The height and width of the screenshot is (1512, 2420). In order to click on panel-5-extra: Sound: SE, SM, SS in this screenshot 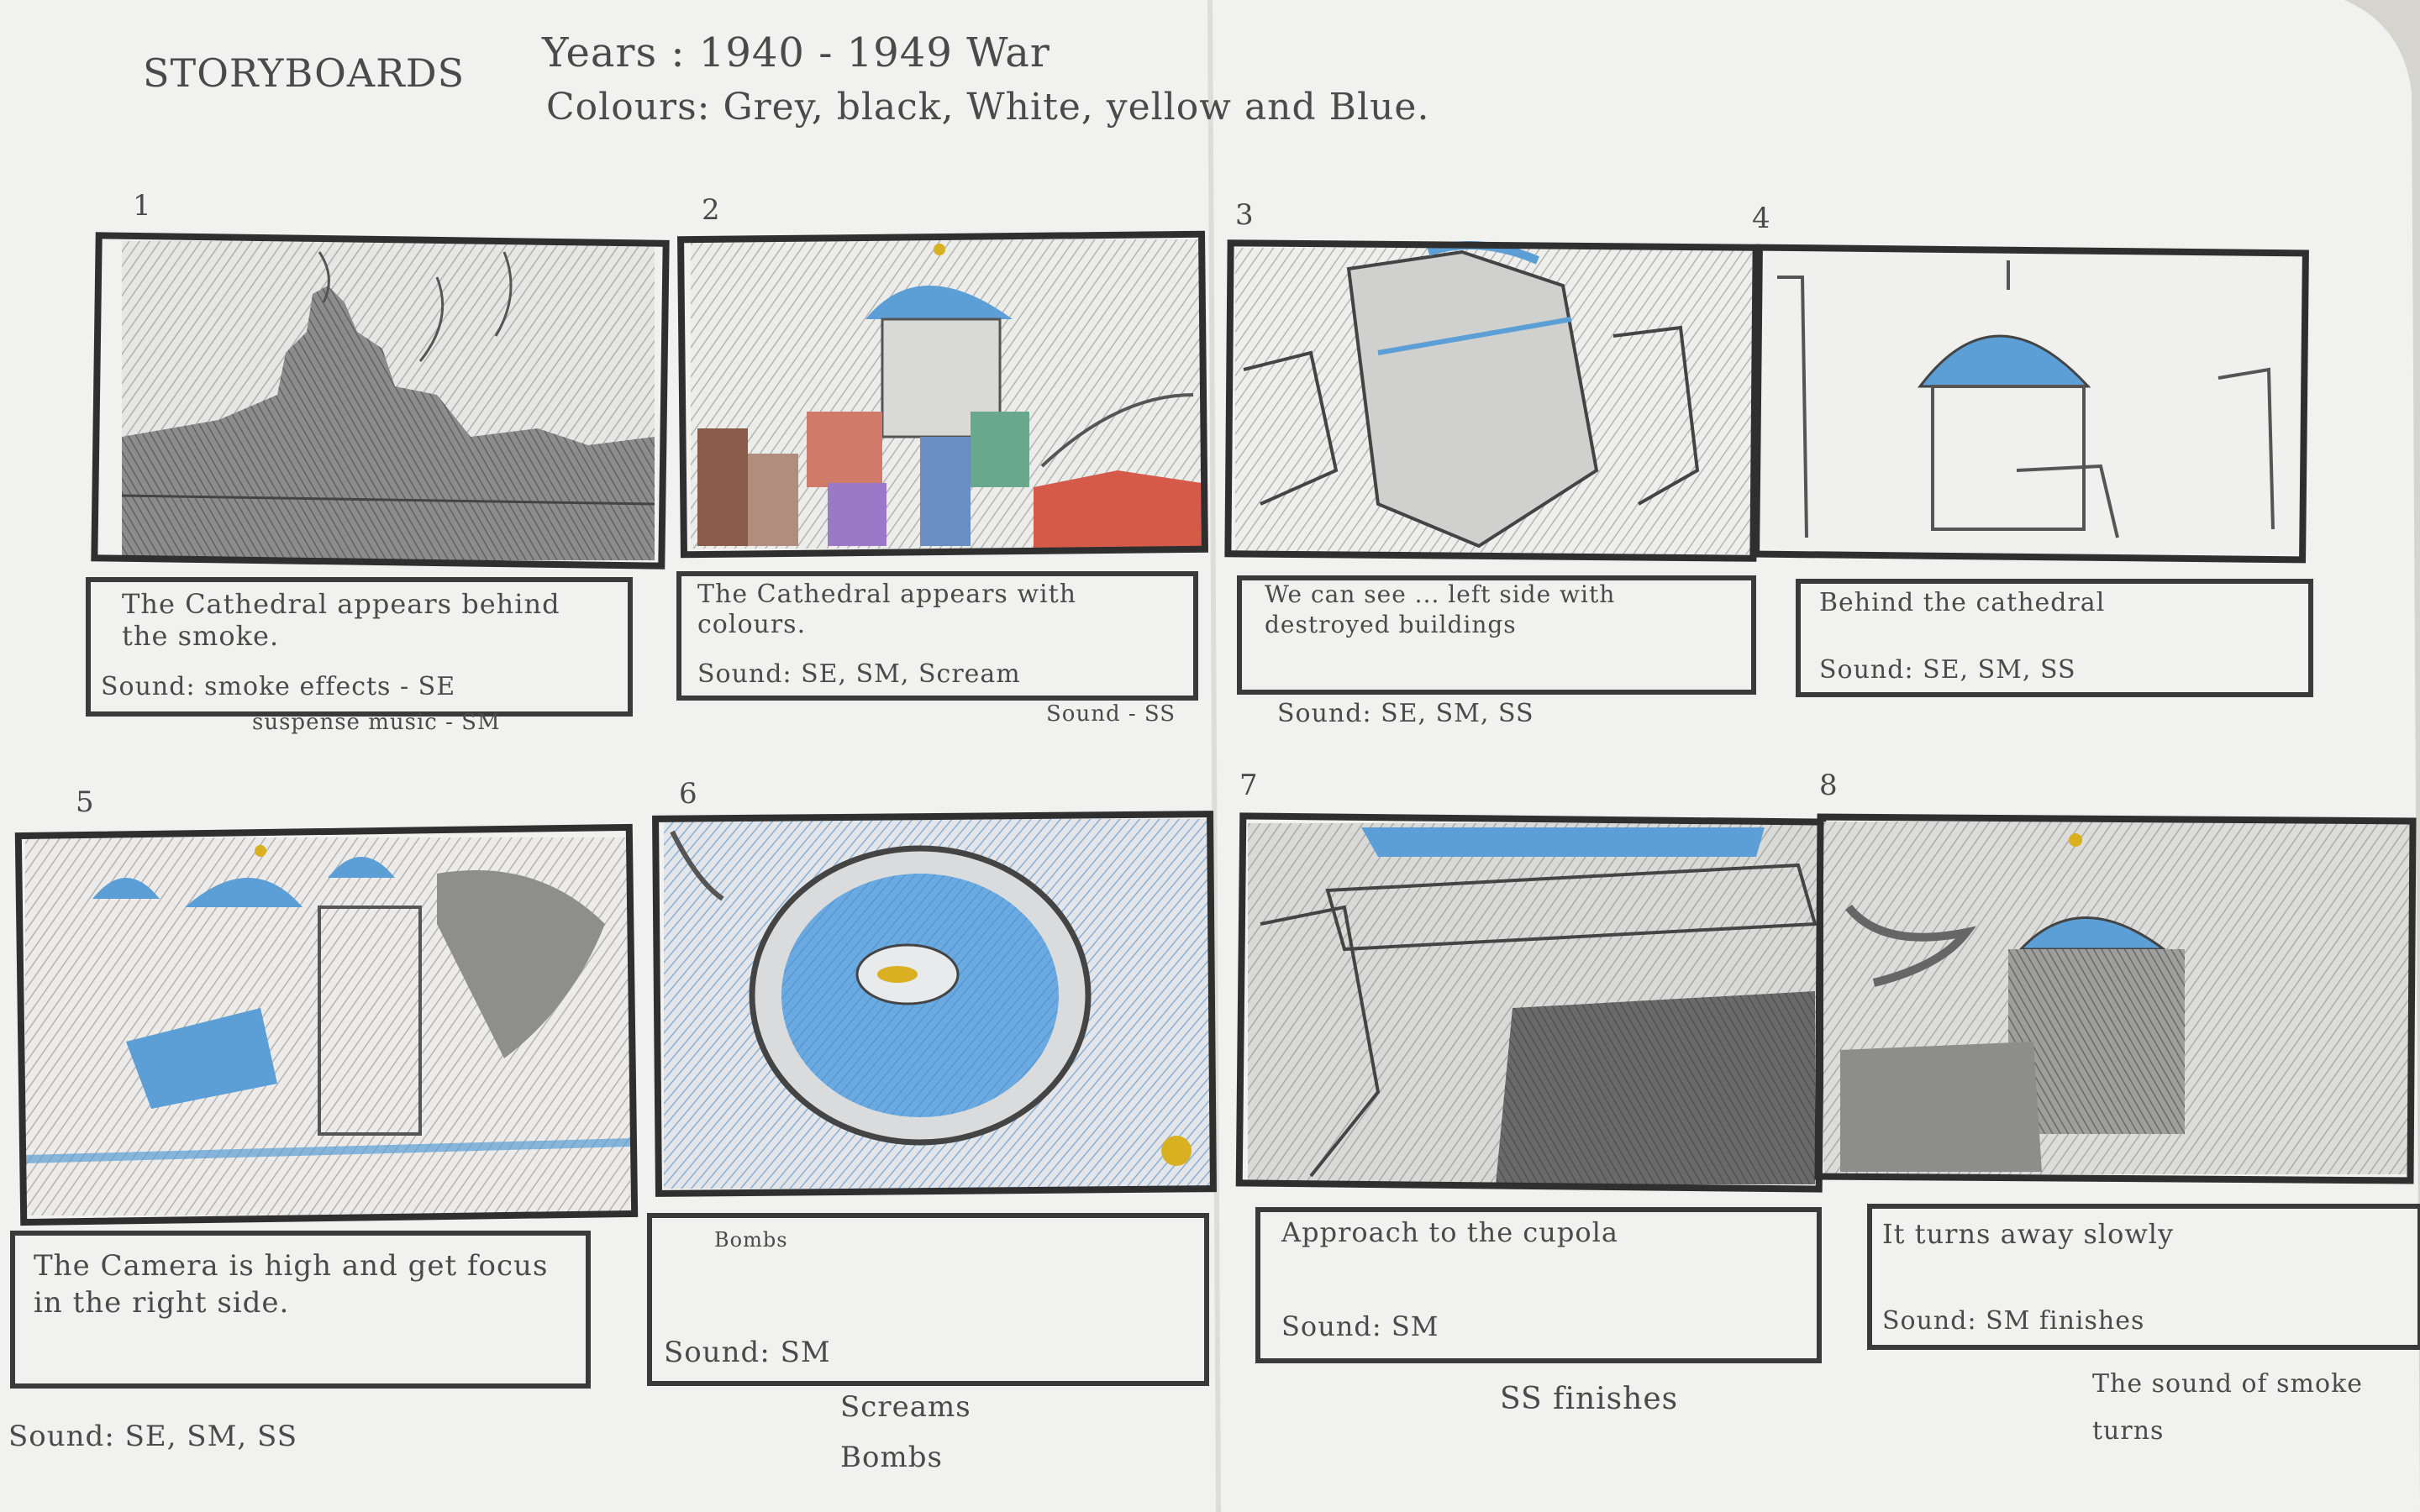, I will do `click(153, 1436)`.